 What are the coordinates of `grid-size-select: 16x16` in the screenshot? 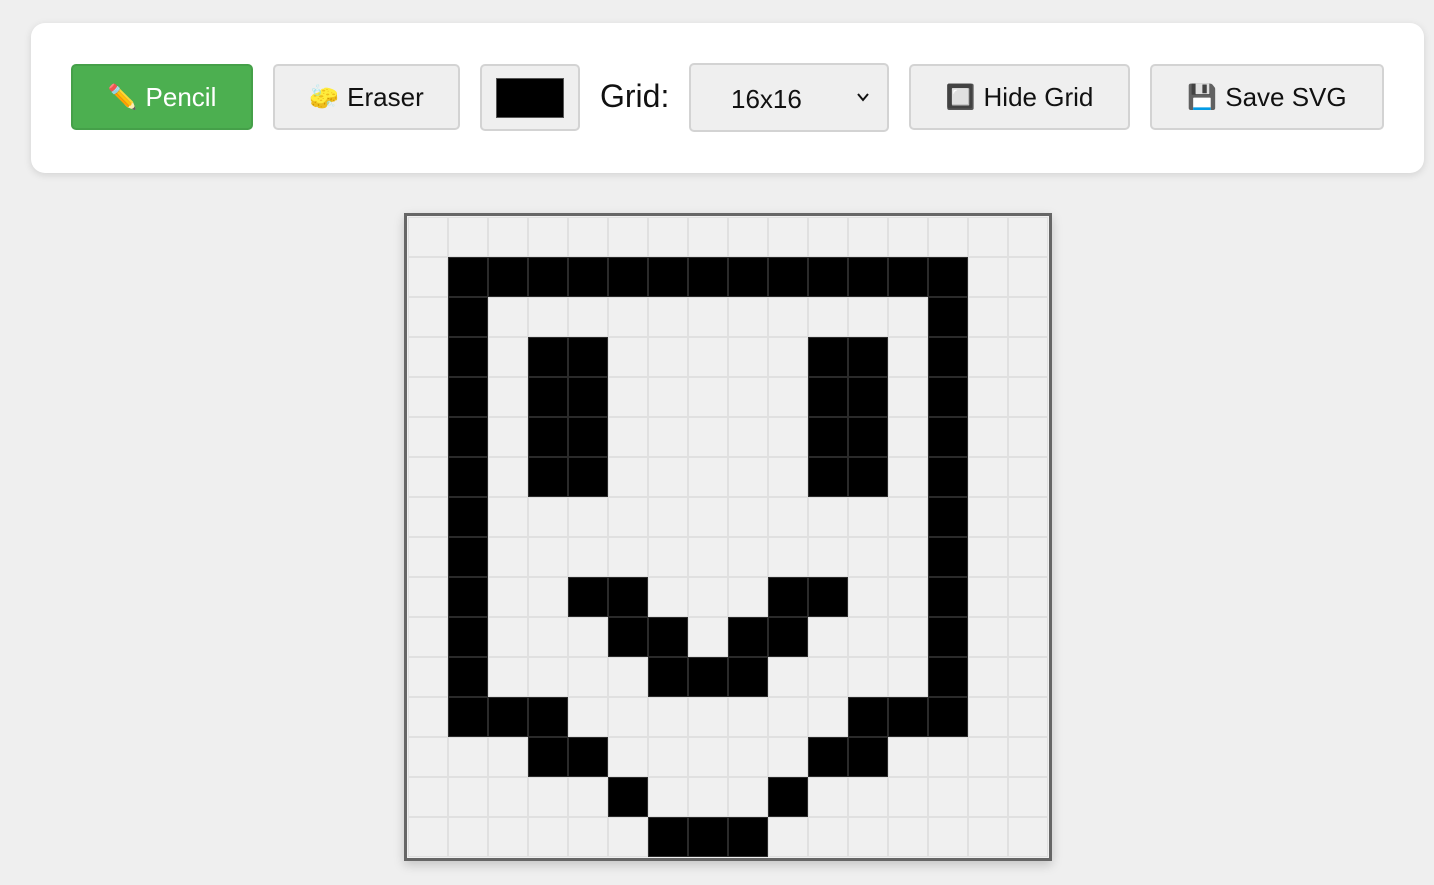 It's located at (789, 97).